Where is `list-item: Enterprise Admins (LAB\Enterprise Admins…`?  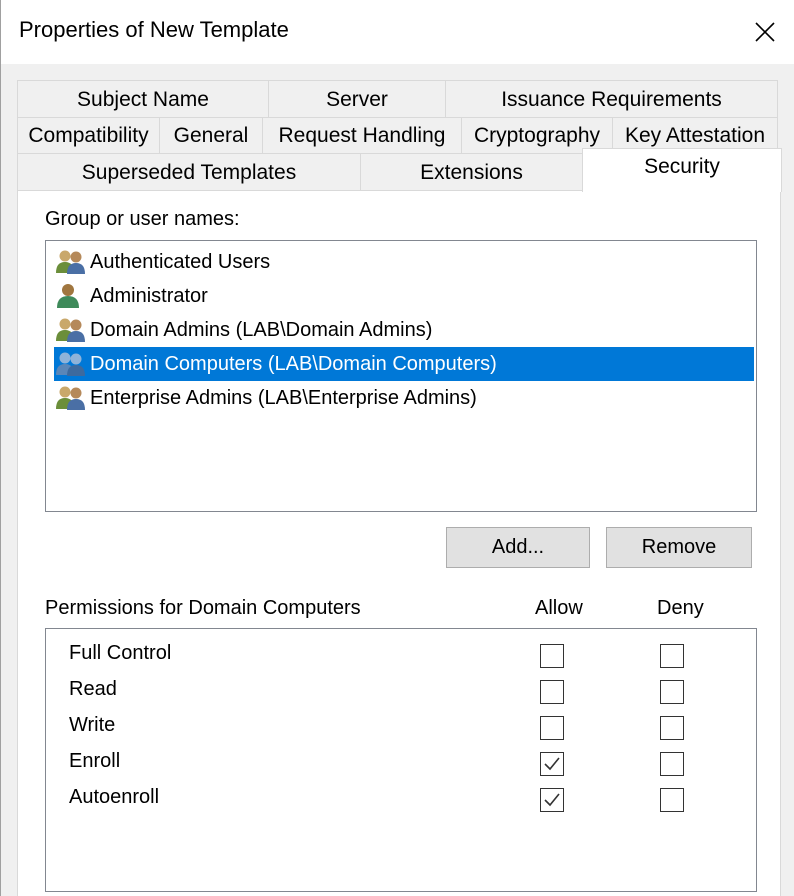 list-item: Enterprise Admins (LAB\Enterprise Admins… is located at coordinates (404, 398).